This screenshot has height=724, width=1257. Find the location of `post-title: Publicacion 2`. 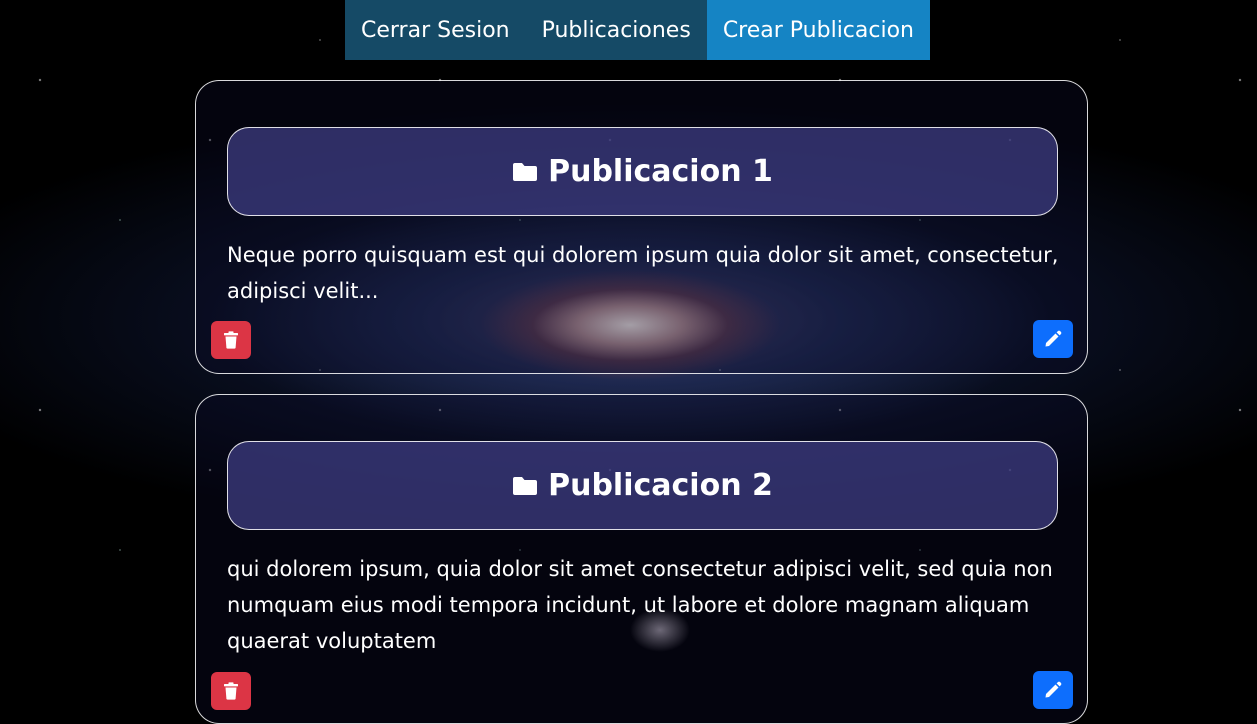

post-title: Publicacion 2 is located at coordinates (660, 485).